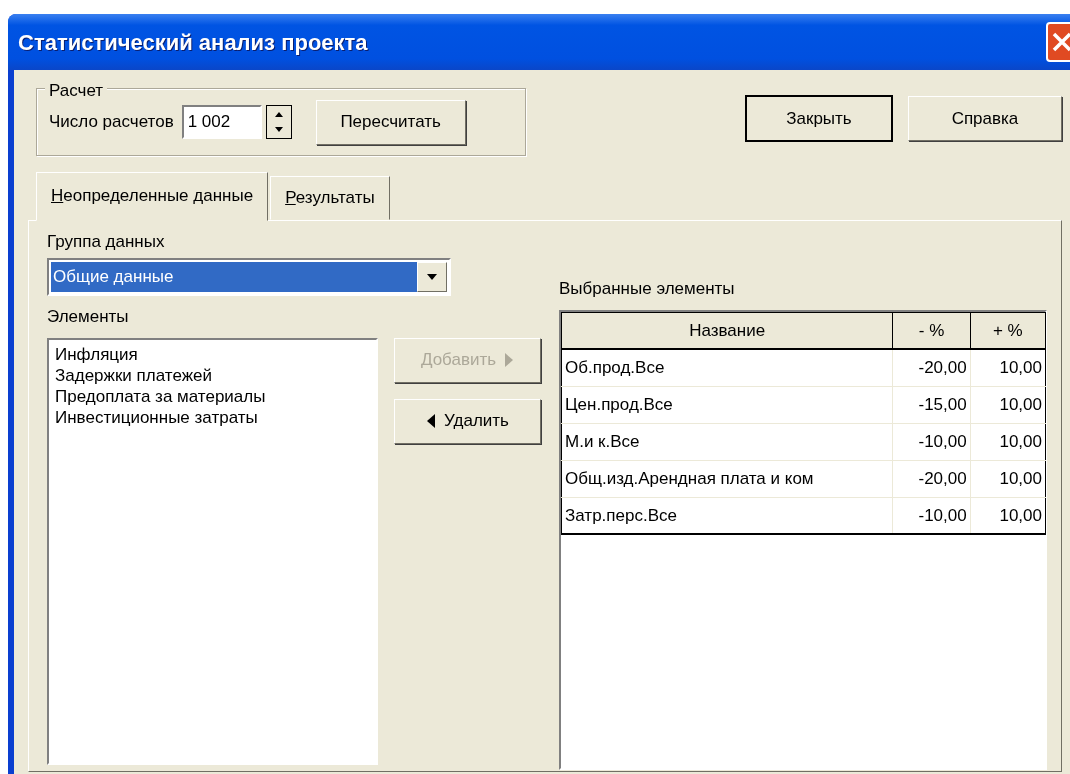 The height and width of the screenshot is (774, 1070). What do you see at coordinates (193, 42) in the screenshot?
I see `window-title: Статистический анализ проекта` at bounding box center [193, 42].